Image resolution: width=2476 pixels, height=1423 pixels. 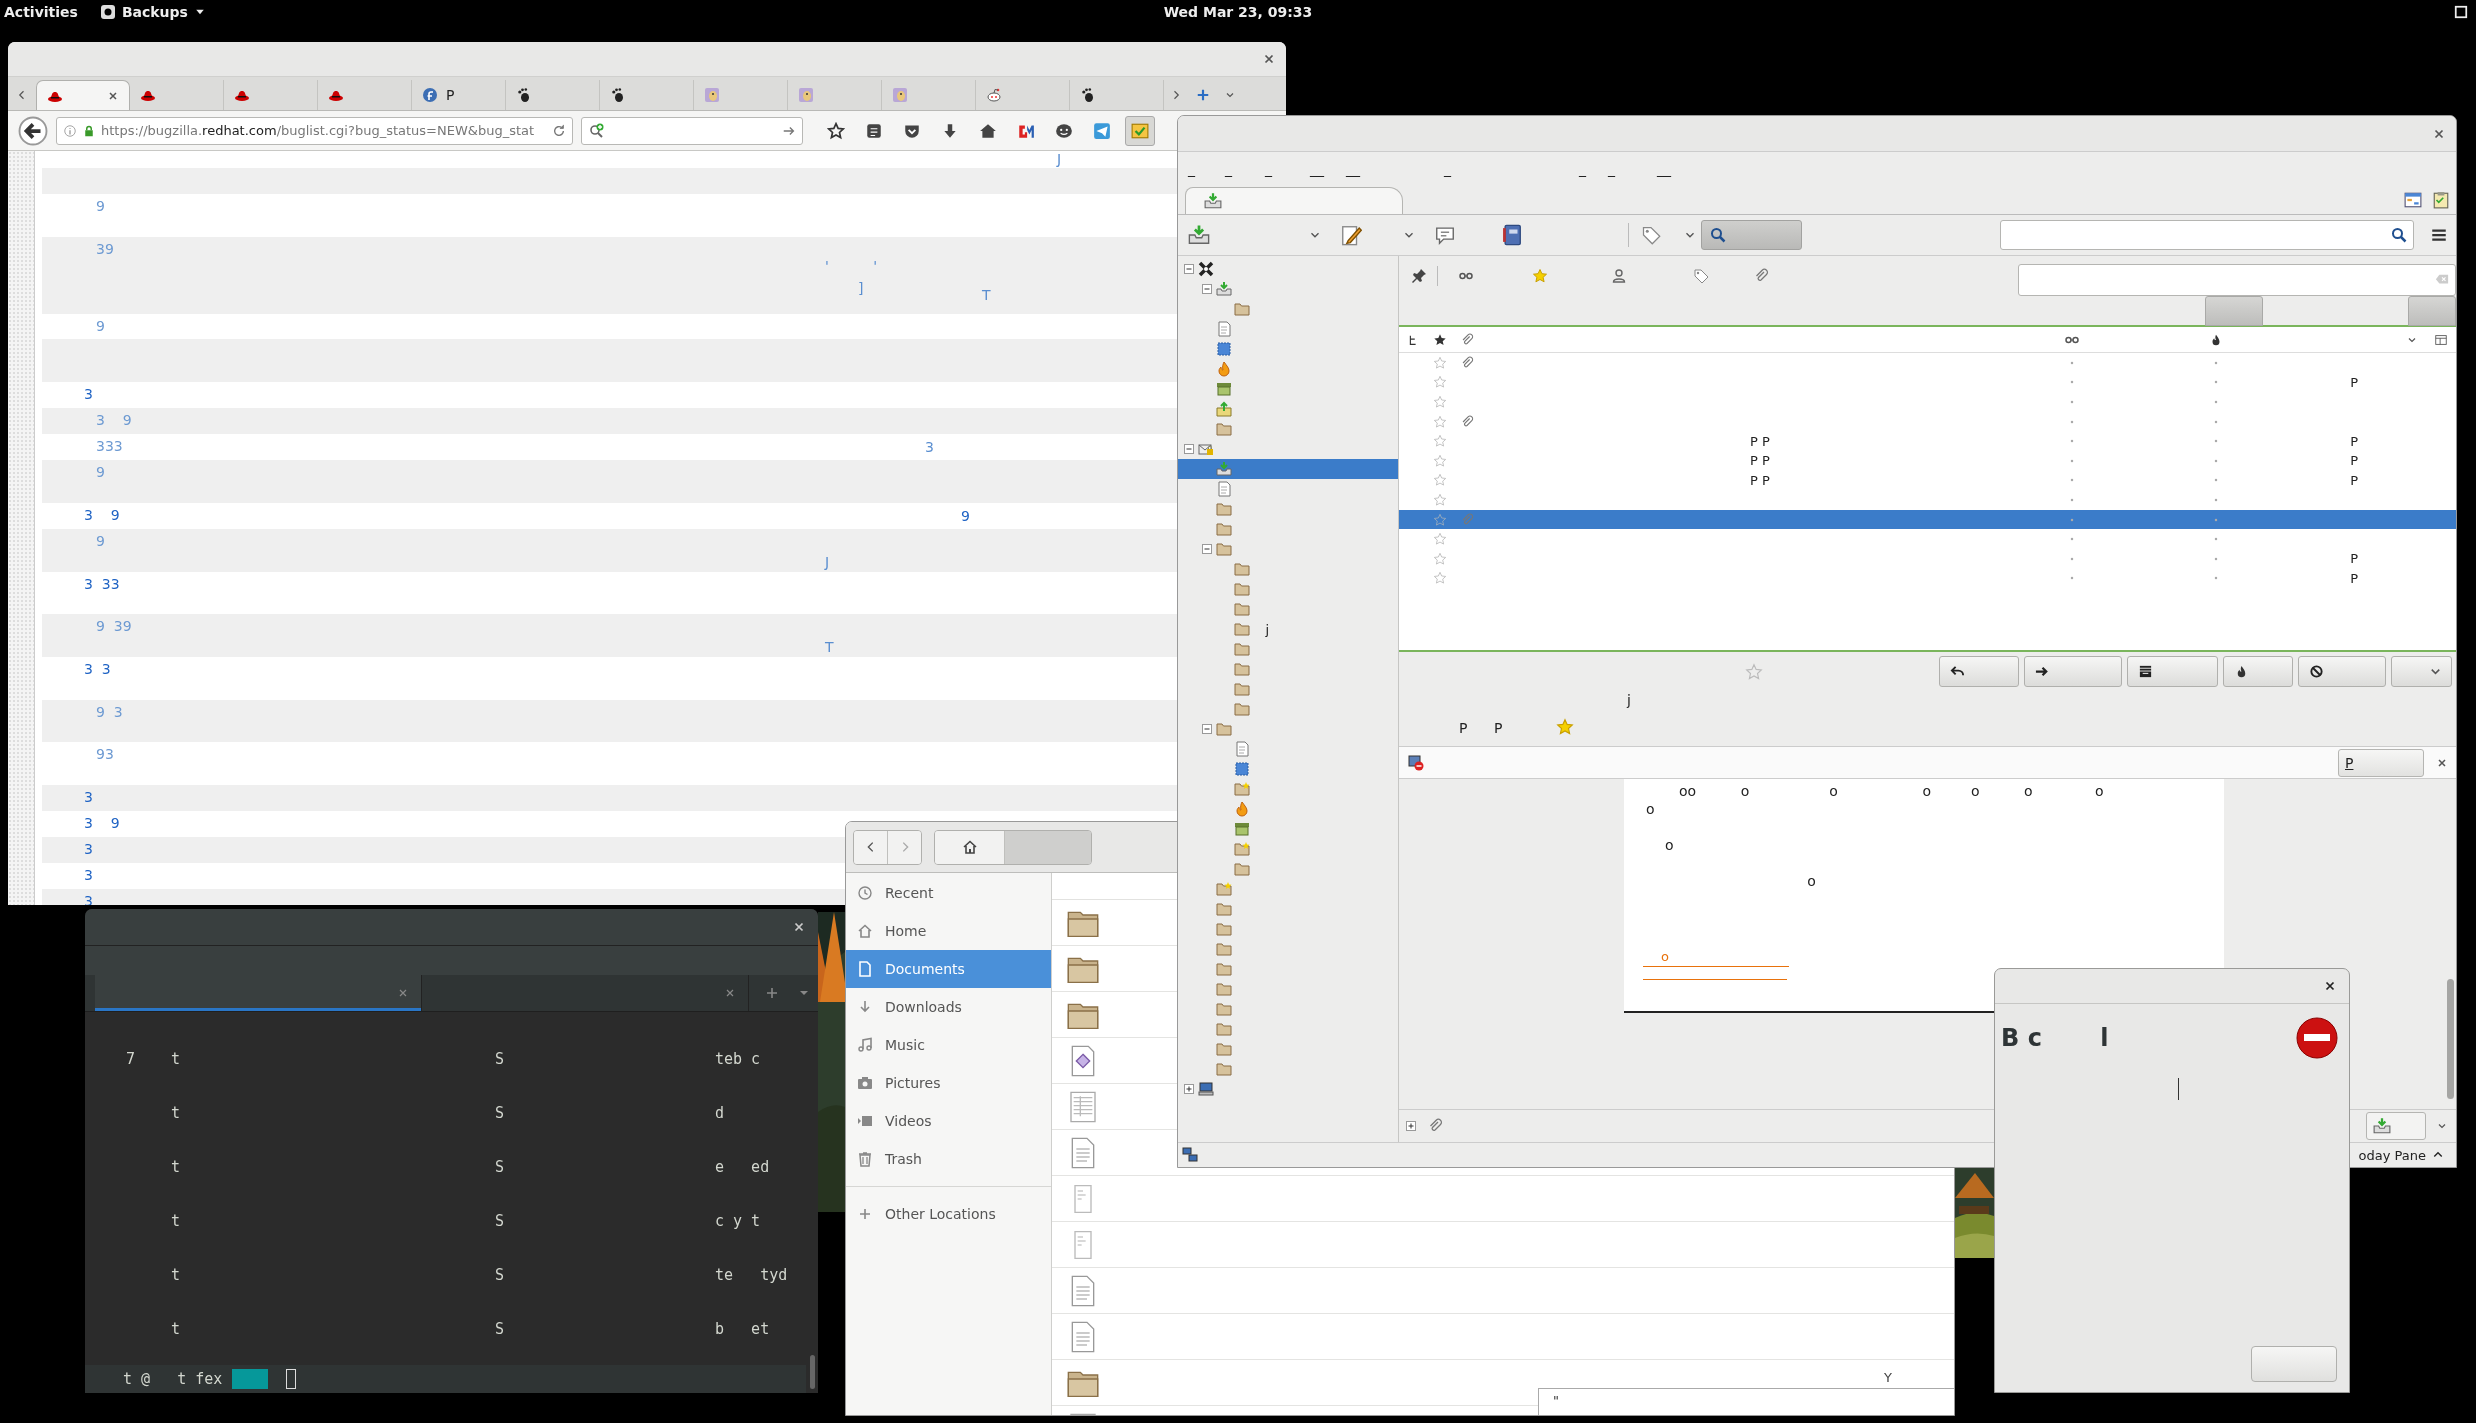 What do you see at coordinates (743, 1167) in the screenshot?
I see `terminal-text: e ed` at bounding box center [743, 1167].